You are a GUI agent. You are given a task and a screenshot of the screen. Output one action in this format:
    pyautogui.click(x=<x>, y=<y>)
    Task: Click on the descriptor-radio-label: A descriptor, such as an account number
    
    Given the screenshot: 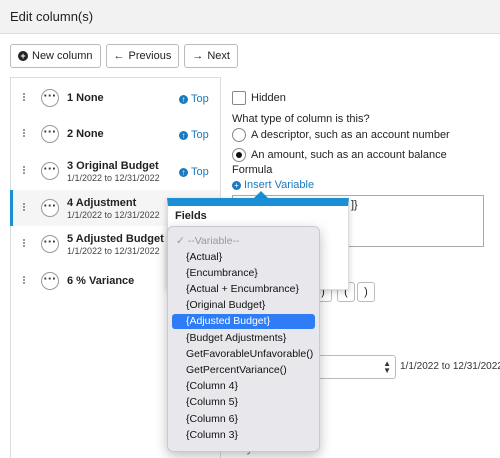 What is the action you would take?
    pyautogui.click(x=350, y=135)
    